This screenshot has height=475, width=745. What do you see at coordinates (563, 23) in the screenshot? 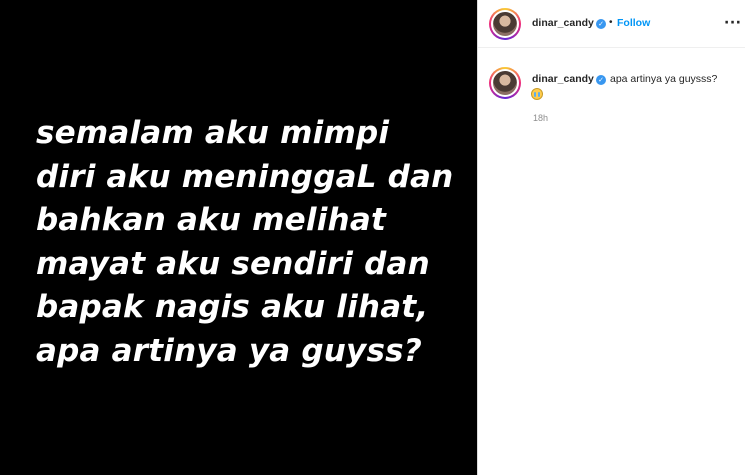
I see `header-username: dinar_candy` at bounding box center [563, 23].